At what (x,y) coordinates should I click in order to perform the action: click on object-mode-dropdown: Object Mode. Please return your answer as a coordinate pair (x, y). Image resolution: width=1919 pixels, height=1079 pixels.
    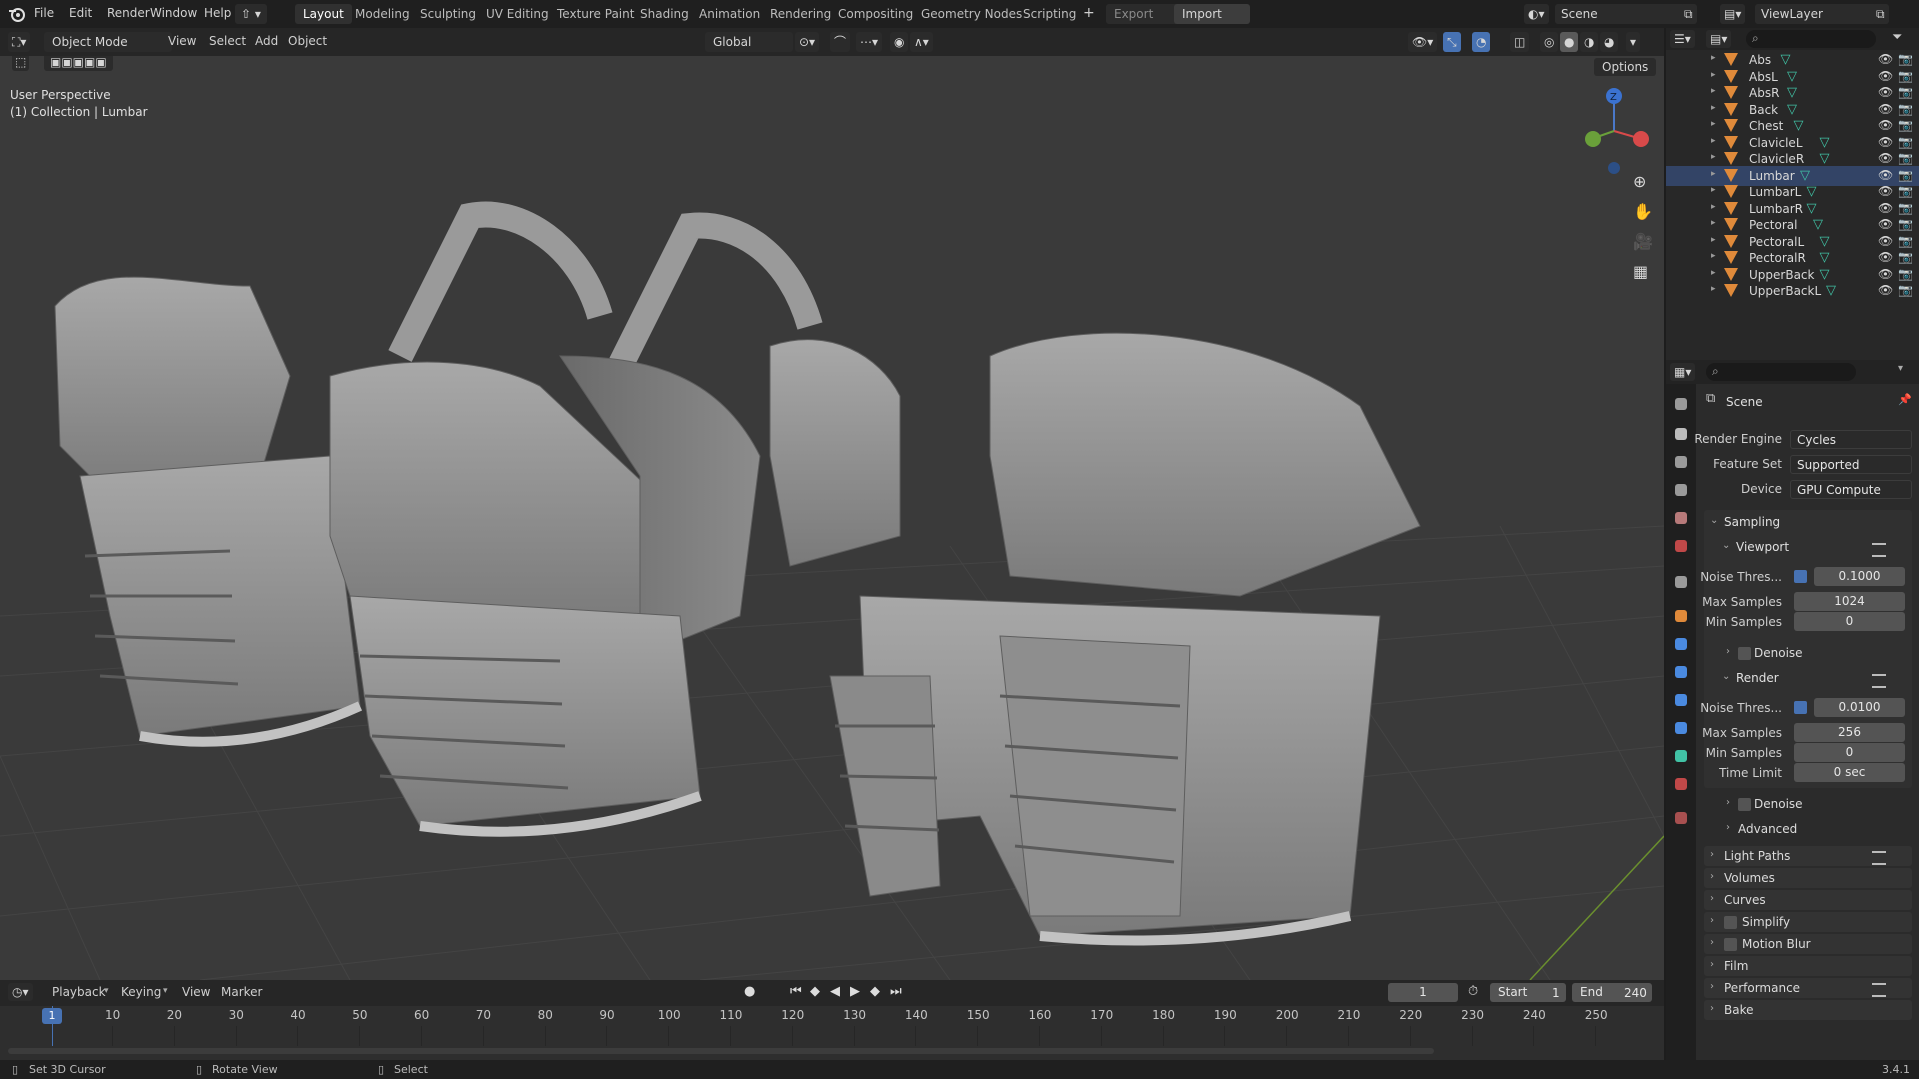
    Looking at the image, I should click on (108, 42).